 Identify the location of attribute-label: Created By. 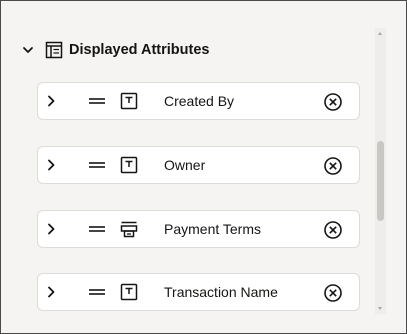
(199, 101).